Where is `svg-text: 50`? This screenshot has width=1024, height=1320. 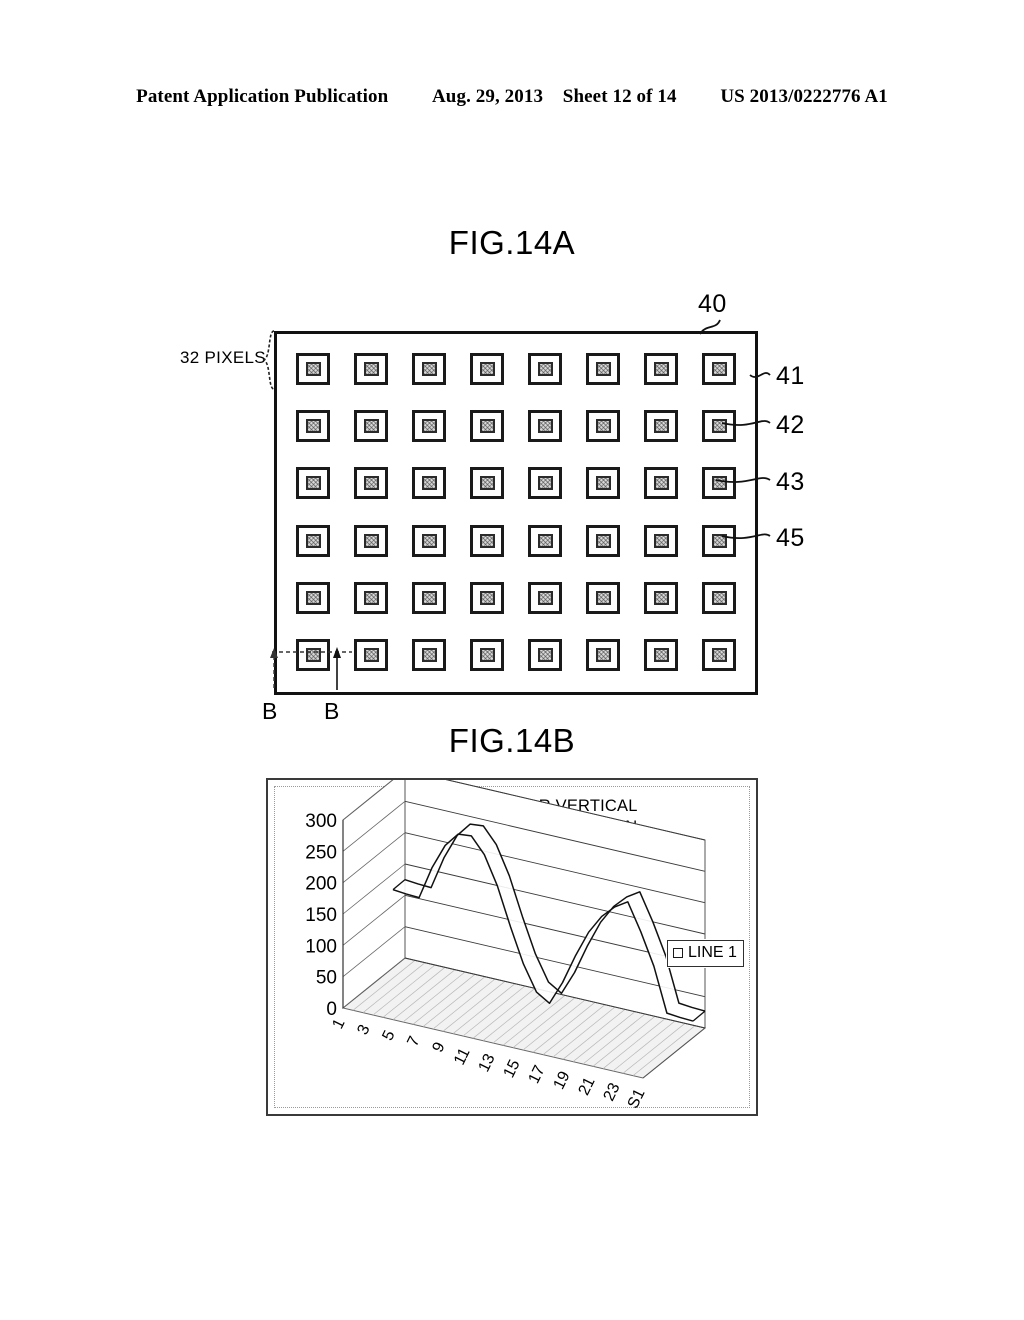
svg-text: 50 is located at coordinates (326, 978).